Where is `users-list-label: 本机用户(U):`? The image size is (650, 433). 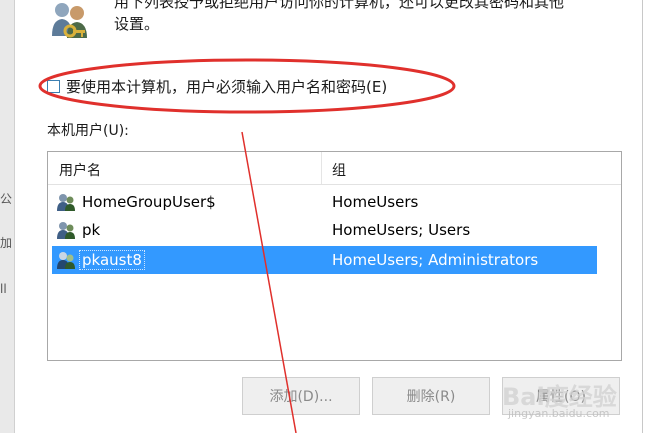
users-list-label: 本机用户(U): is located at coordinates (88, 131).